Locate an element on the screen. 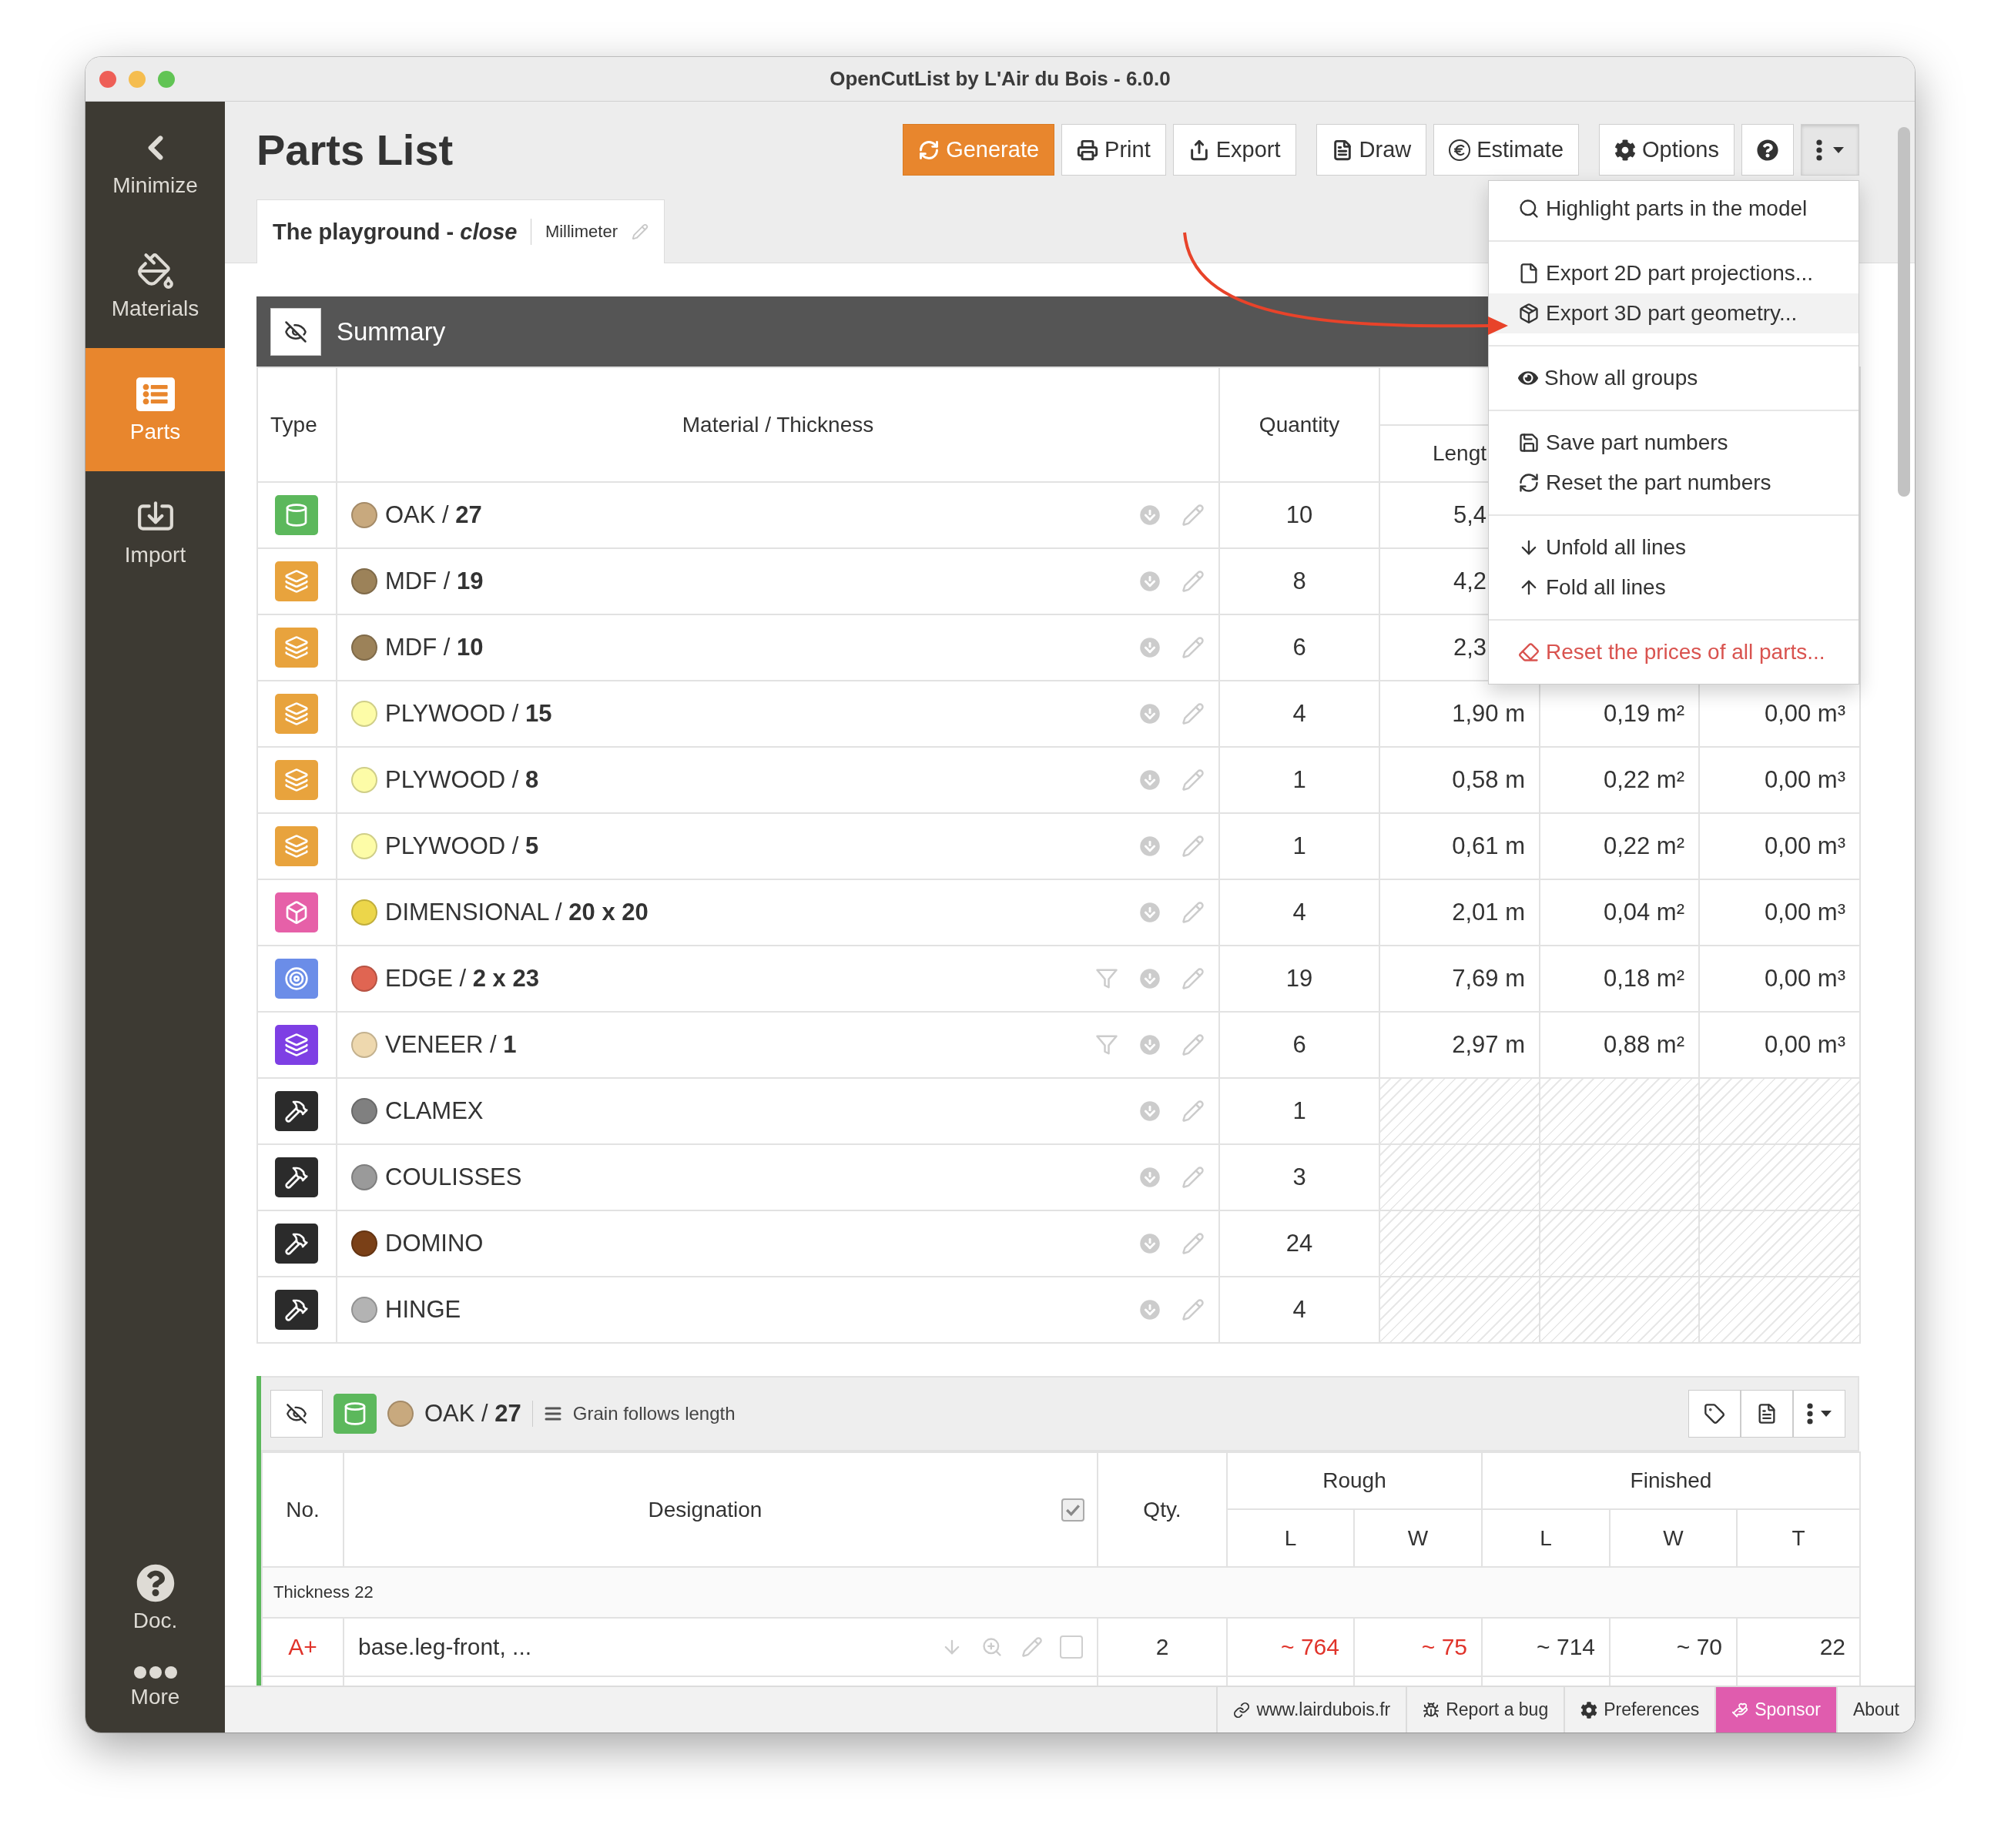 This screenshot has height=1848, width=2001. part-number: A+ is located at coordinates (303, 1647).